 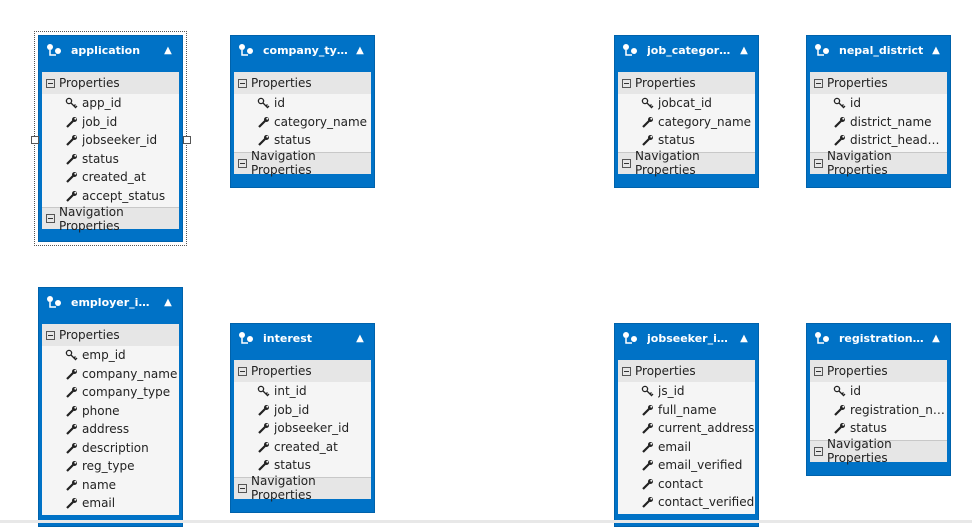 What do you see at coordinates (878, 122) in the screenshot?
I see `property-row: district_name` at bounding box center [878, 122].